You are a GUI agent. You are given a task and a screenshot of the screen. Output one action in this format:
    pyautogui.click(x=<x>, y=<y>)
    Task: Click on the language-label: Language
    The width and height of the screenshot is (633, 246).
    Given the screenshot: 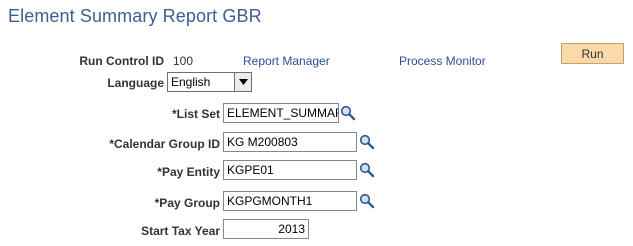 What is the action you would take?
    pyautogui.click(x=135, y=83)
    